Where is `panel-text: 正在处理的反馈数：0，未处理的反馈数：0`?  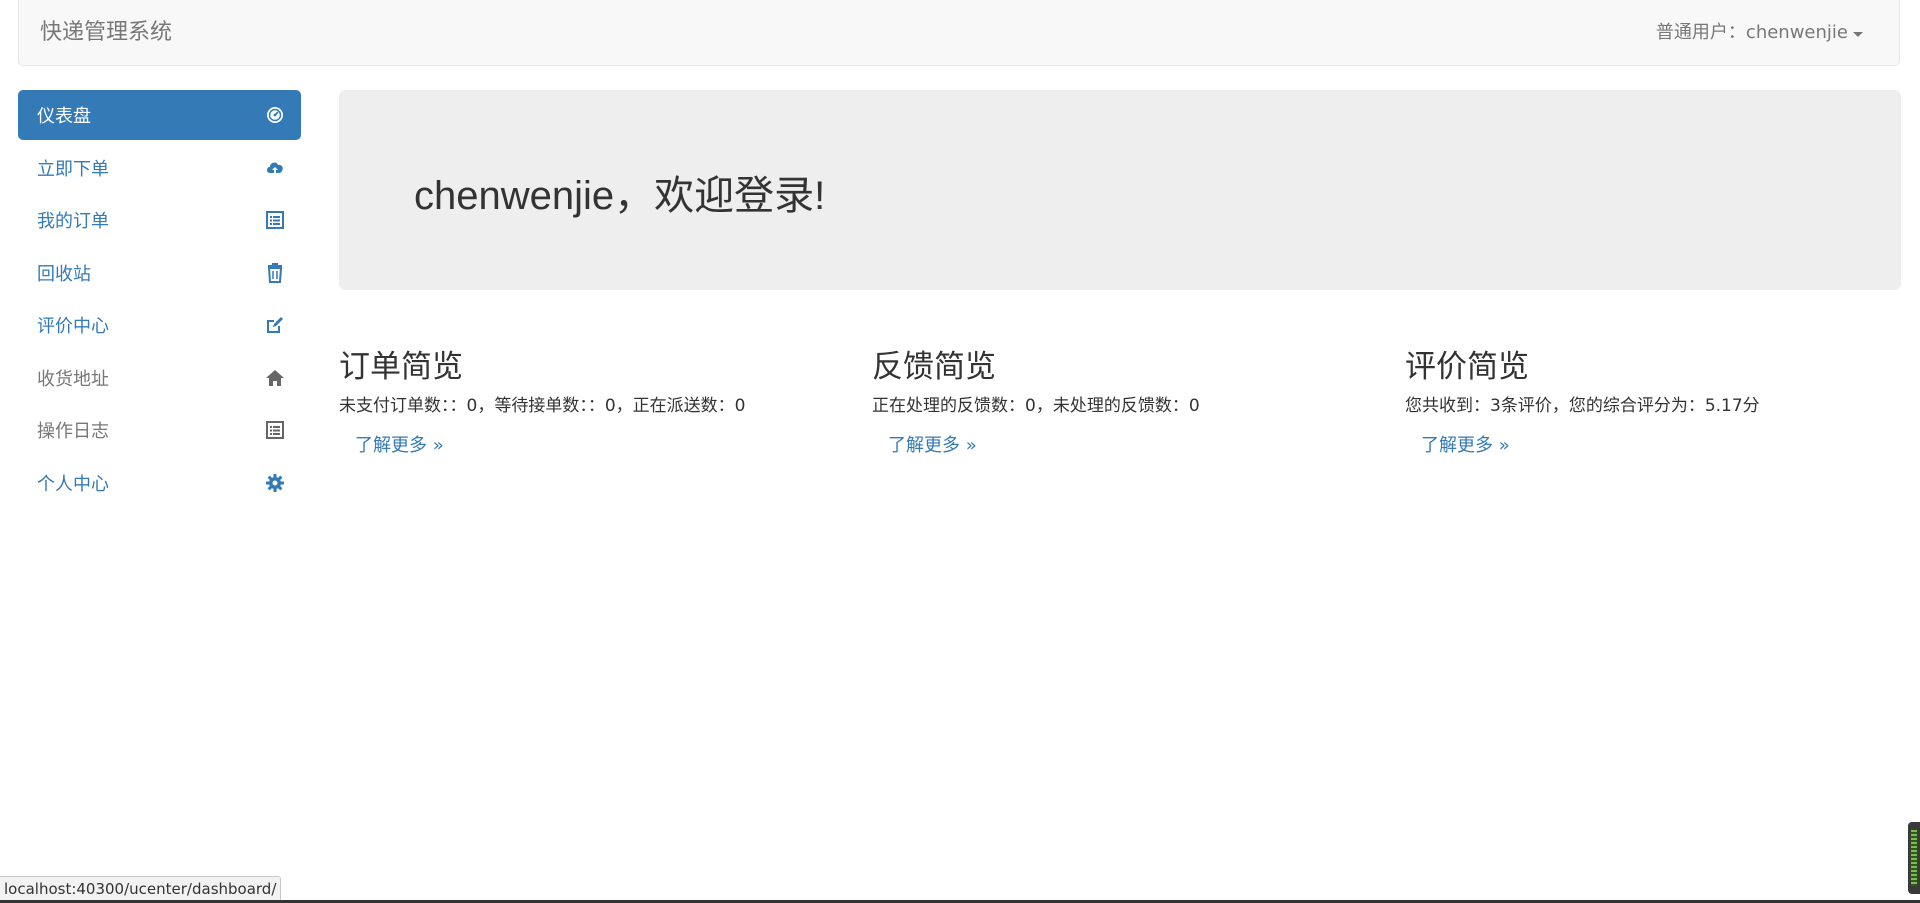
panel-text: 正在处理的反馈数：0，未处理的反馈数：0 is located at coordinates (1036, 406).